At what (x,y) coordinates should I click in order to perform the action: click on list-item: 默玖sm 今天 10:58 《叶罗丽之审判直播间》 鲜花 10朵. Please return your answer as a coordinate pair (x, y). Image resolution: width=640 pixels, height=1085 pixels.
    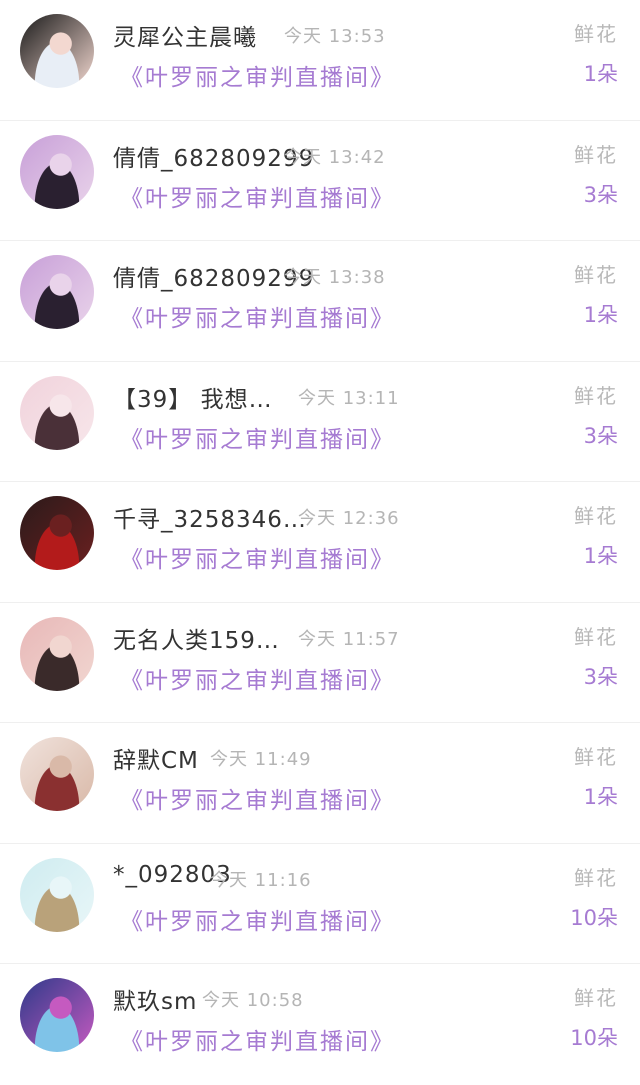
    Looking at the image, I should click on (320, 1024).